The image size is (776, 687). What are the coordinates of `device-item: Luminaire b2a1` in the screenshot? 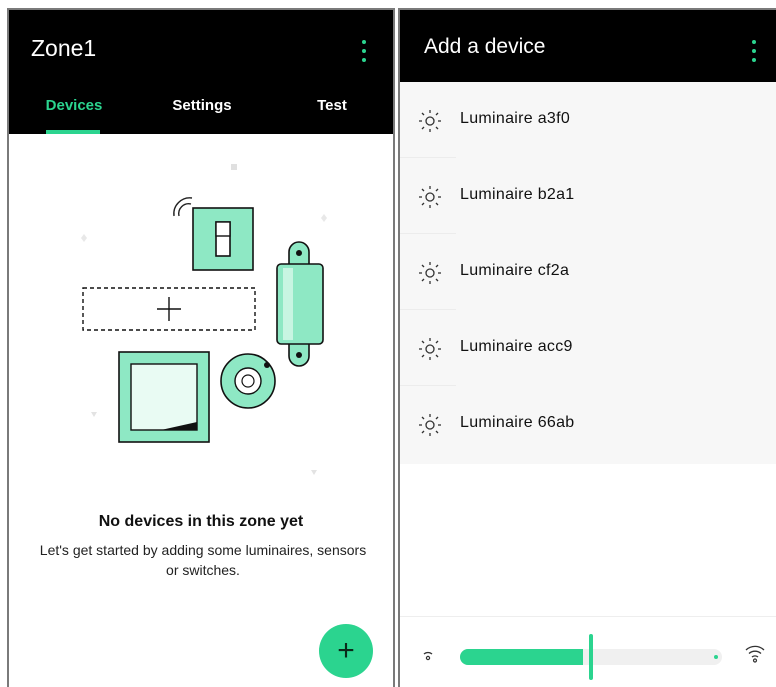 It's located at (588, 196).